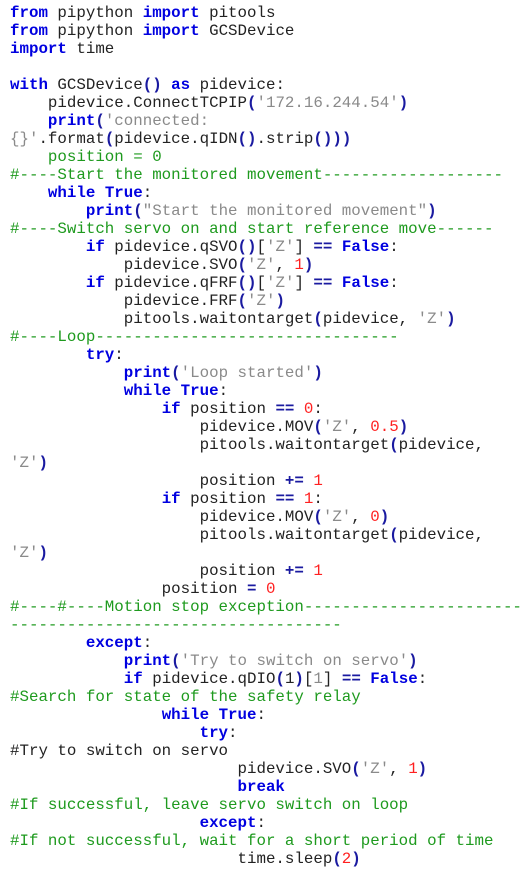  What do you see at coordinates (266, 859) in the screenshot?
I see `code-line: time.sleep(2)` at bounding box center [266, 859].